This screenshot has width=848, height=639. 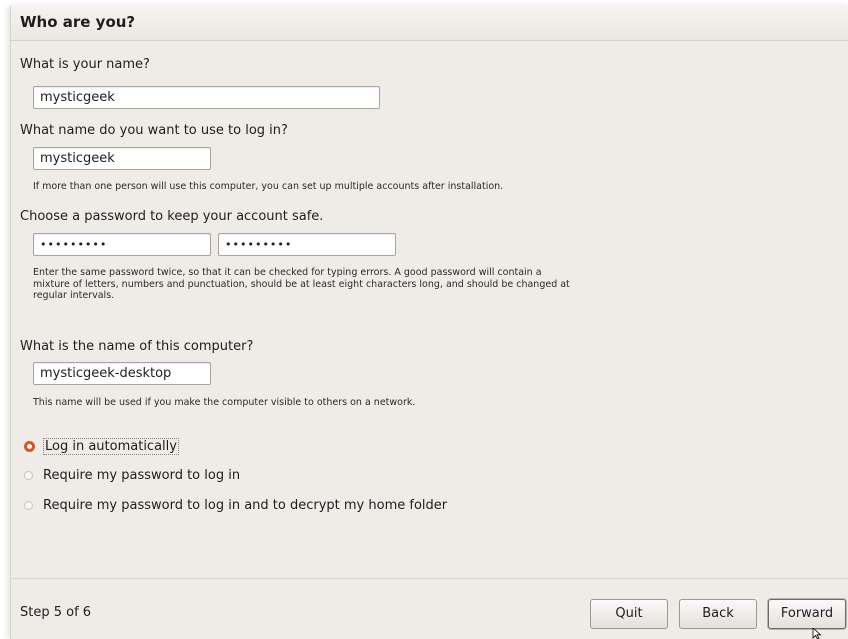 What do you see at coordinates (429, 23) in the screenshot?
I see `title-bar: Who are you?` at bounding box center [429, 23].